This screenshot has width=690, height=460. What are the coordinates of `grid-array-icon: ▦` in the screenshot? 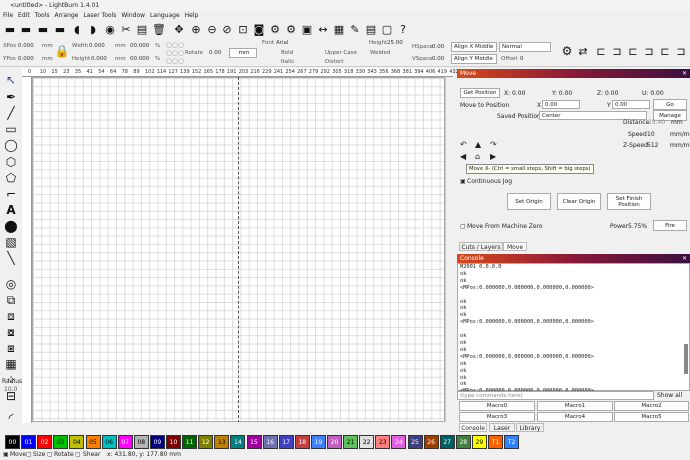 It's located at (11, 364).